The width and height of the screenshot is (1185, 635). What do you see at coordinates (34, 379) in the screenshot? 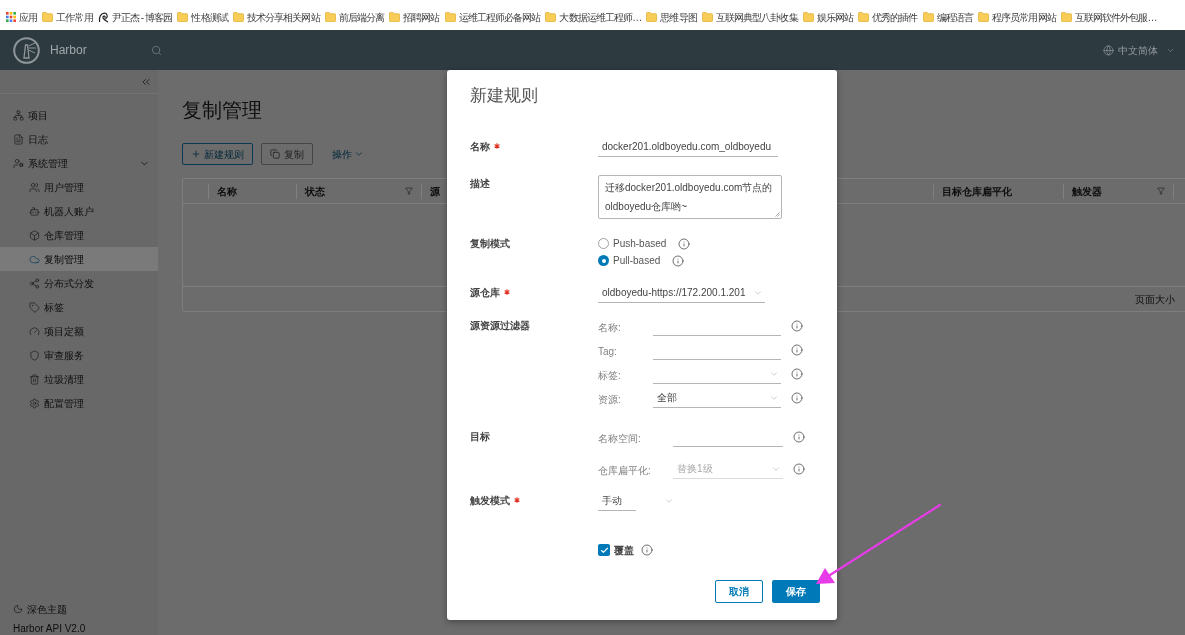
I see `trash-icon` at bounding box center [34, 379].